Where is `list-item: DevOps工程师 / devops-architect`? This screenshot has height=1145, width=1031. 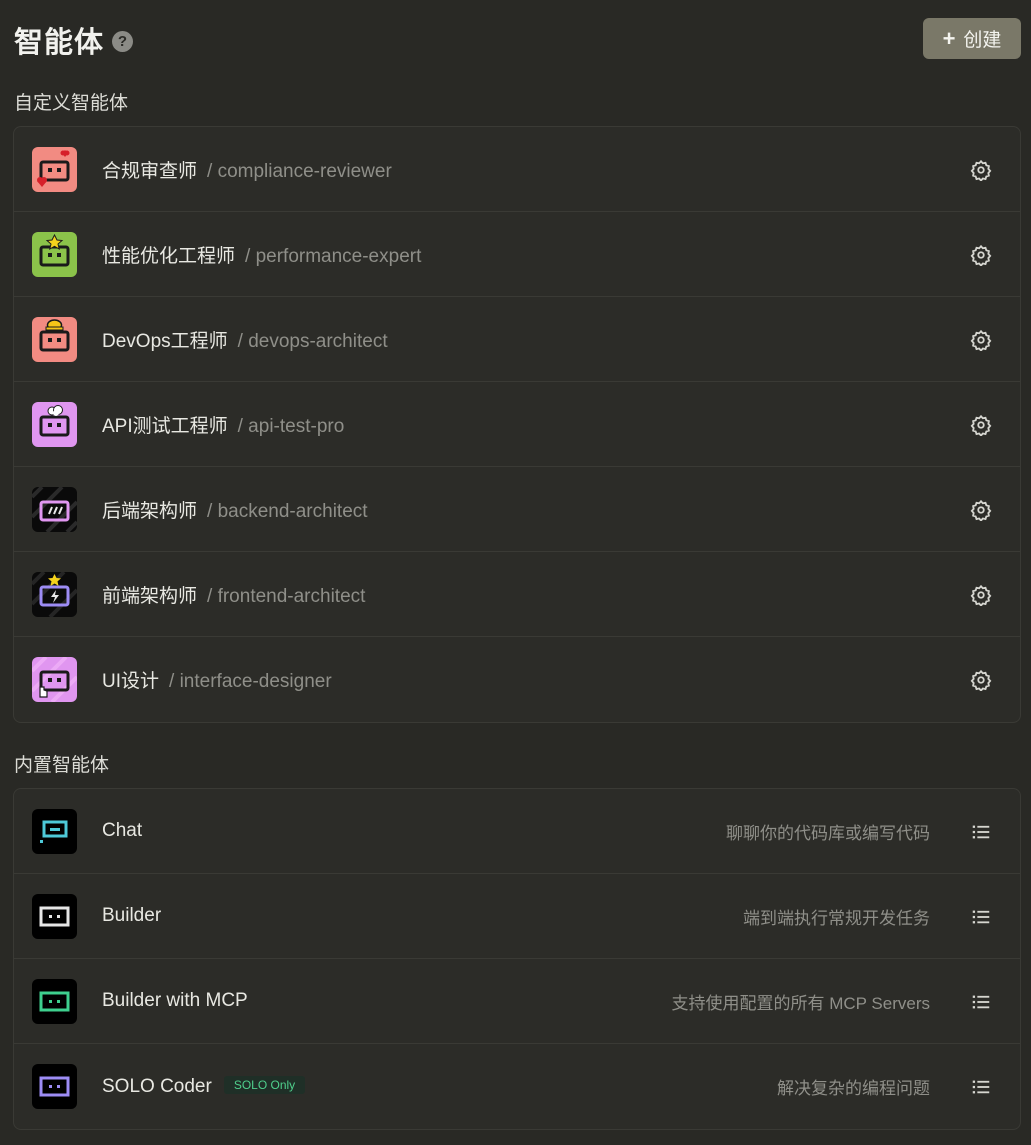 list-item: DevOps工程师 / devops-architect is located at coordinates (517, 339).